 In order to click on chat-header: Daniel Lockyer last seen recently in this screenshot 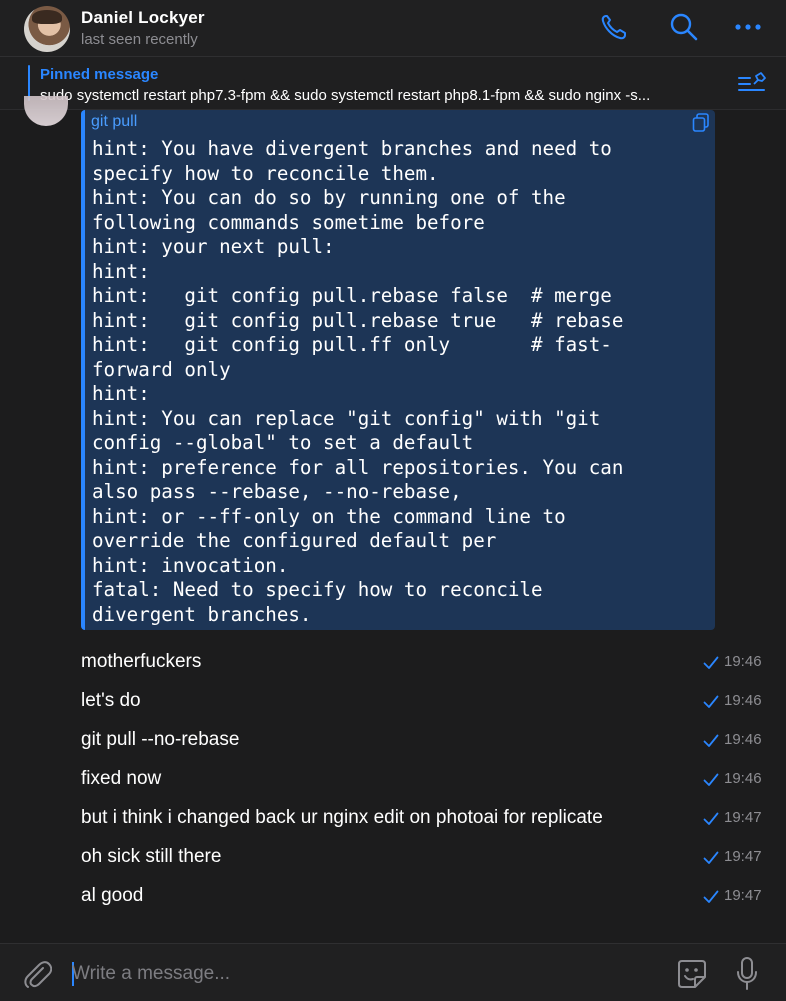, I will do `click(393, 28)`.